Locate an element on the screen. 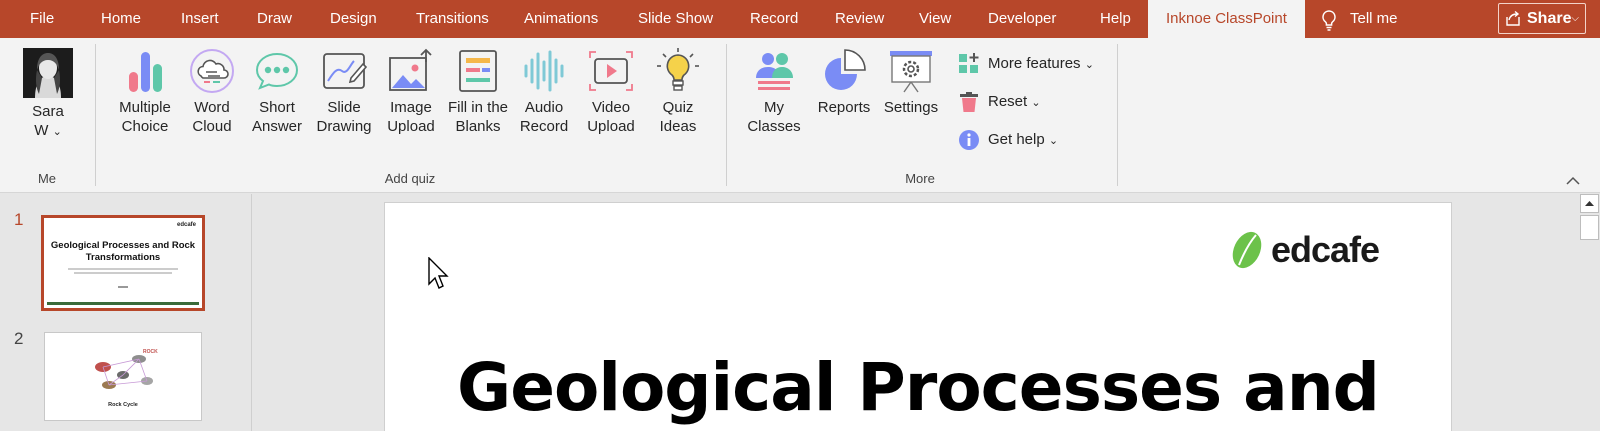 The height and width of the screenshot is (431, 1600). button-label: Drawing is located at coordinates (344, 126).